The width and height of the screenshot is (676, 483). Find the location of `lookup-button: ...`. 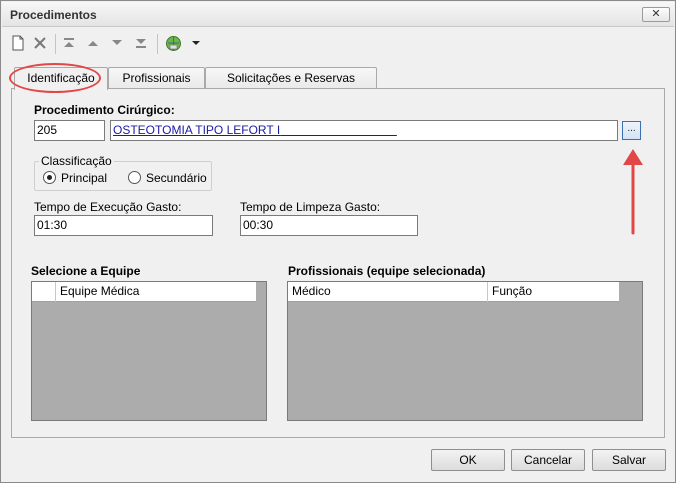

lookup-button: ... is located at coordinates (631, 130).